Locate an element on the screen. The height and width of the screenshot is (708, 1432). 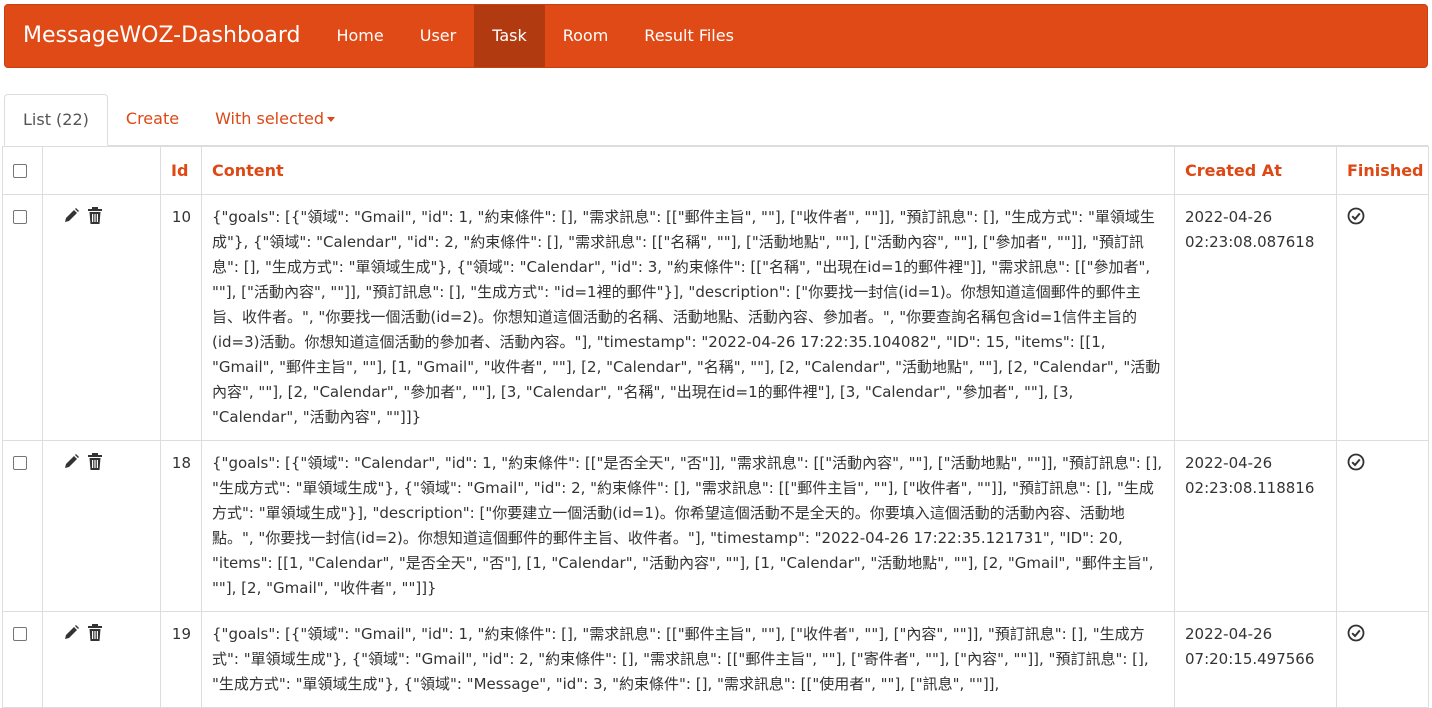
row-created-at: 2022-04-26 02:23:08.118816 is located at coordinates (1255, 526).